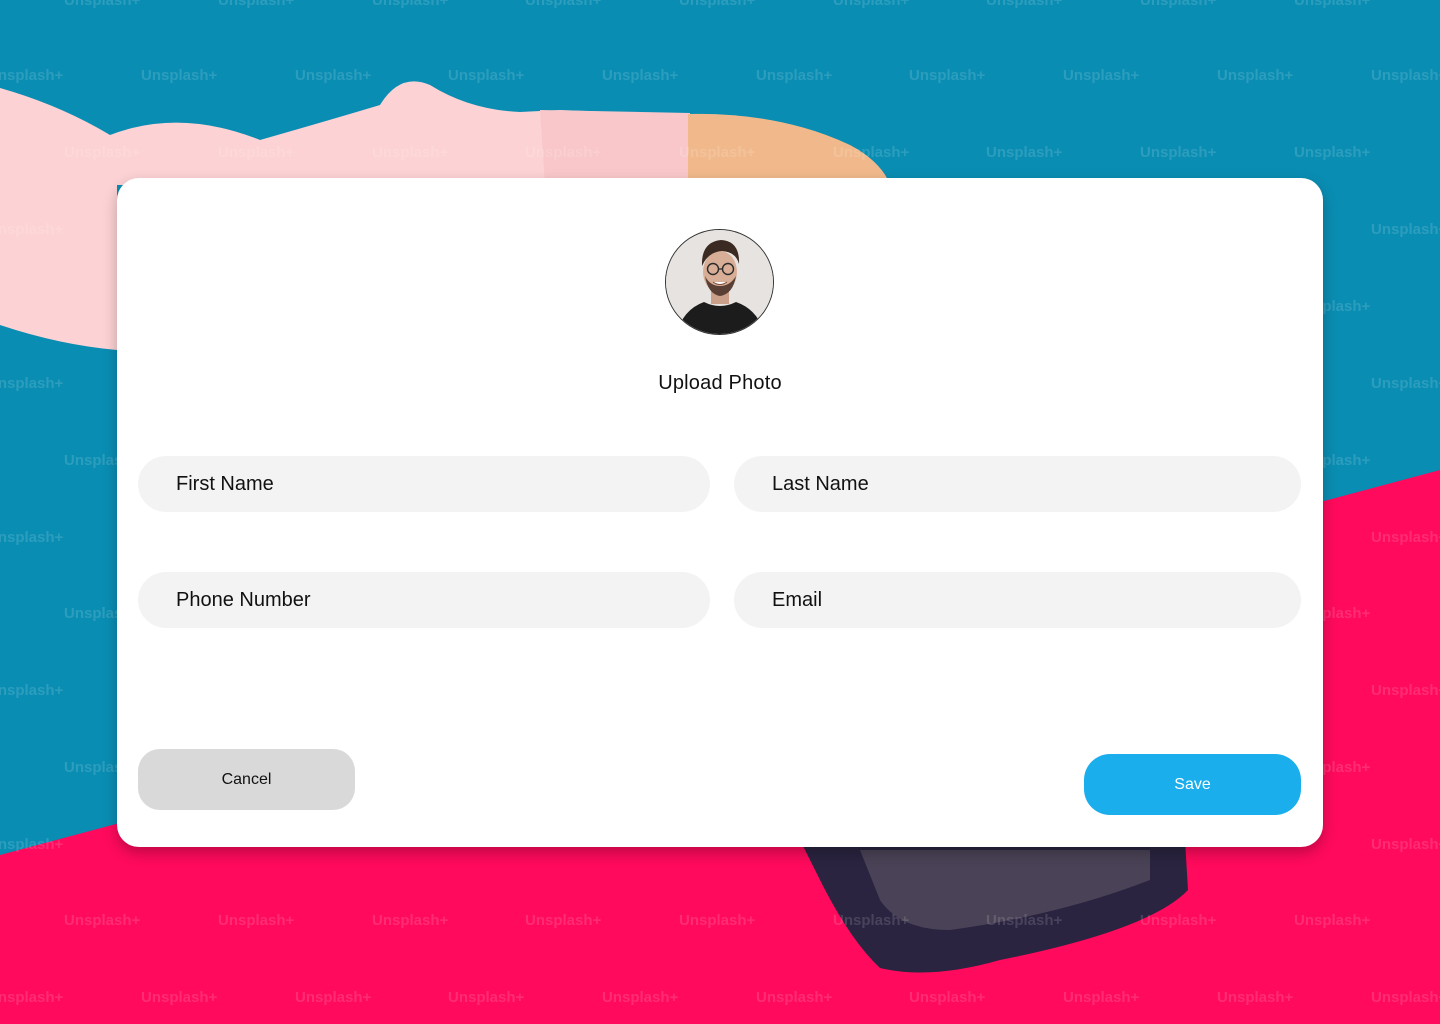 The image size is (1440, 1024). Describe the element at coordinates (1017, 600) in the screenshot. I see `email-field: Email` at that location.